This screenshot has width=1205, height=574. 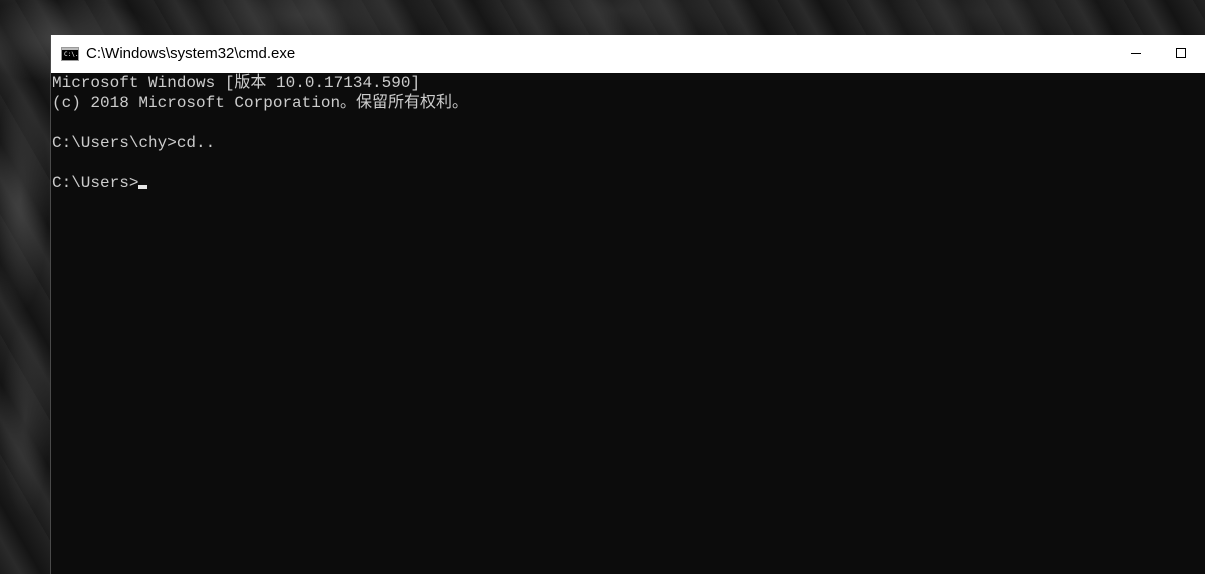 What do you see at coordinates (628, 183) in the screenshot?
I see `console-prompt-line: C:\Users>` at bounding box center [628, 183].